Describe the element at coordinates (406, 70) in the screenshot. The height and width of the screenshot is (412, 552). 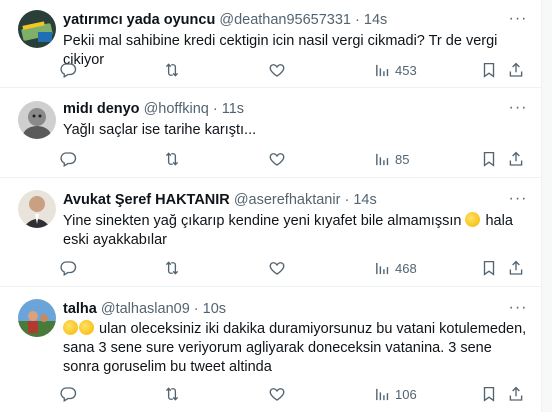
I see `views-count: 453` at that location.